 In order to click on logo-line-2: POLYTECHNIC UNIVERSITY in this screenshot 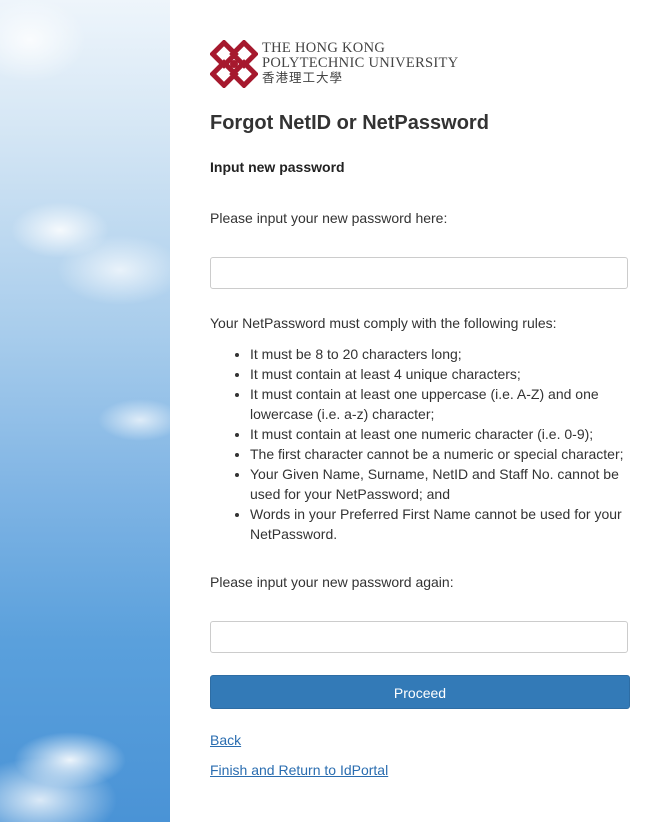, I will do `click(360, 63)`.